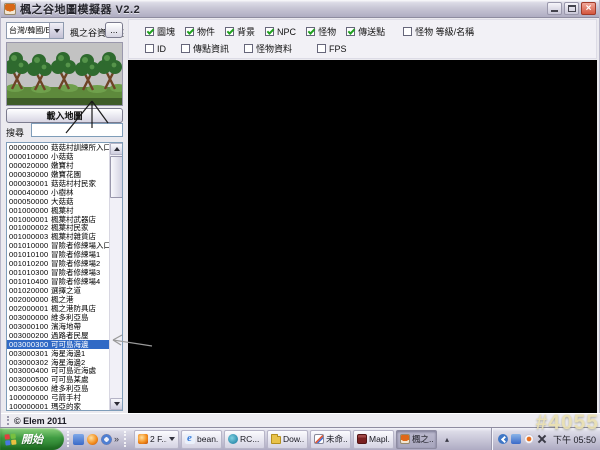 This screenshot has width=600, height=450. What do you see at coordinates (155, 49) in the screenshot?
I see `checkbox-item: ID` at bounding box center [155, 49].